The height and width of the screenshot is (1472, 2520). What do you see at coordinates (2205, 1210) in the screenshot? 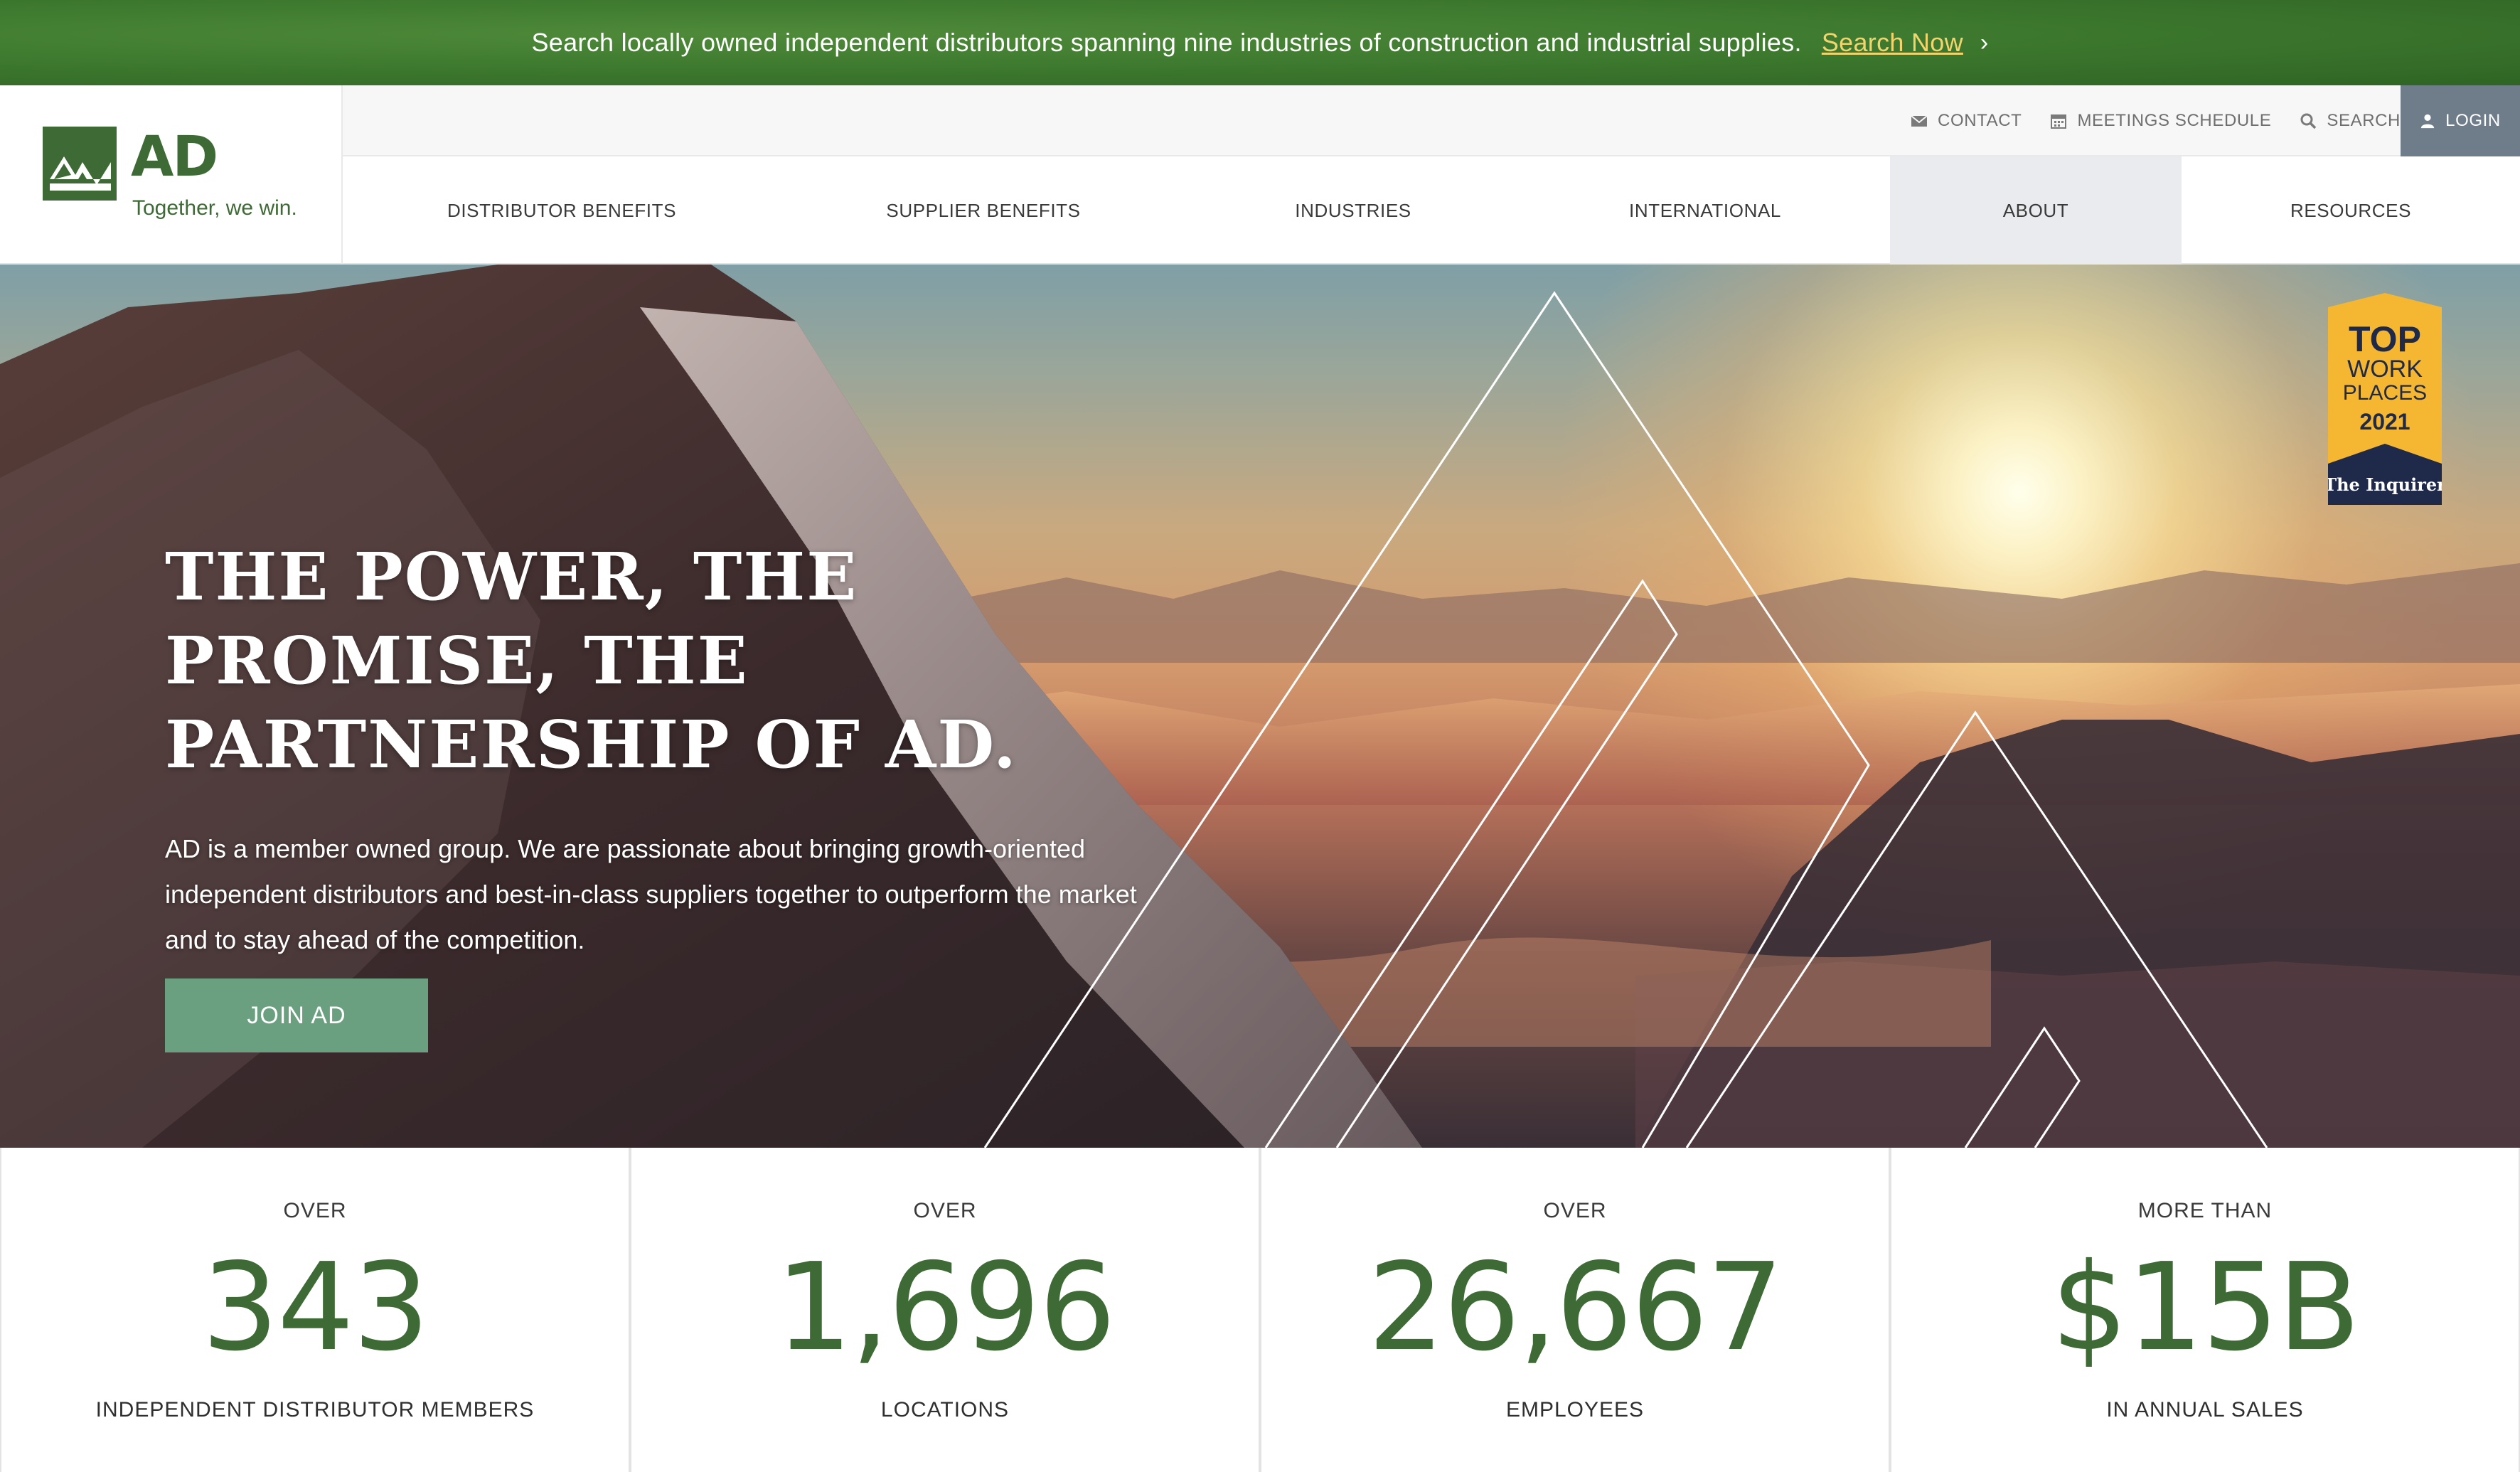
I see `stat-prefix: MORE THAN` at bounding box center [2205, 1210].